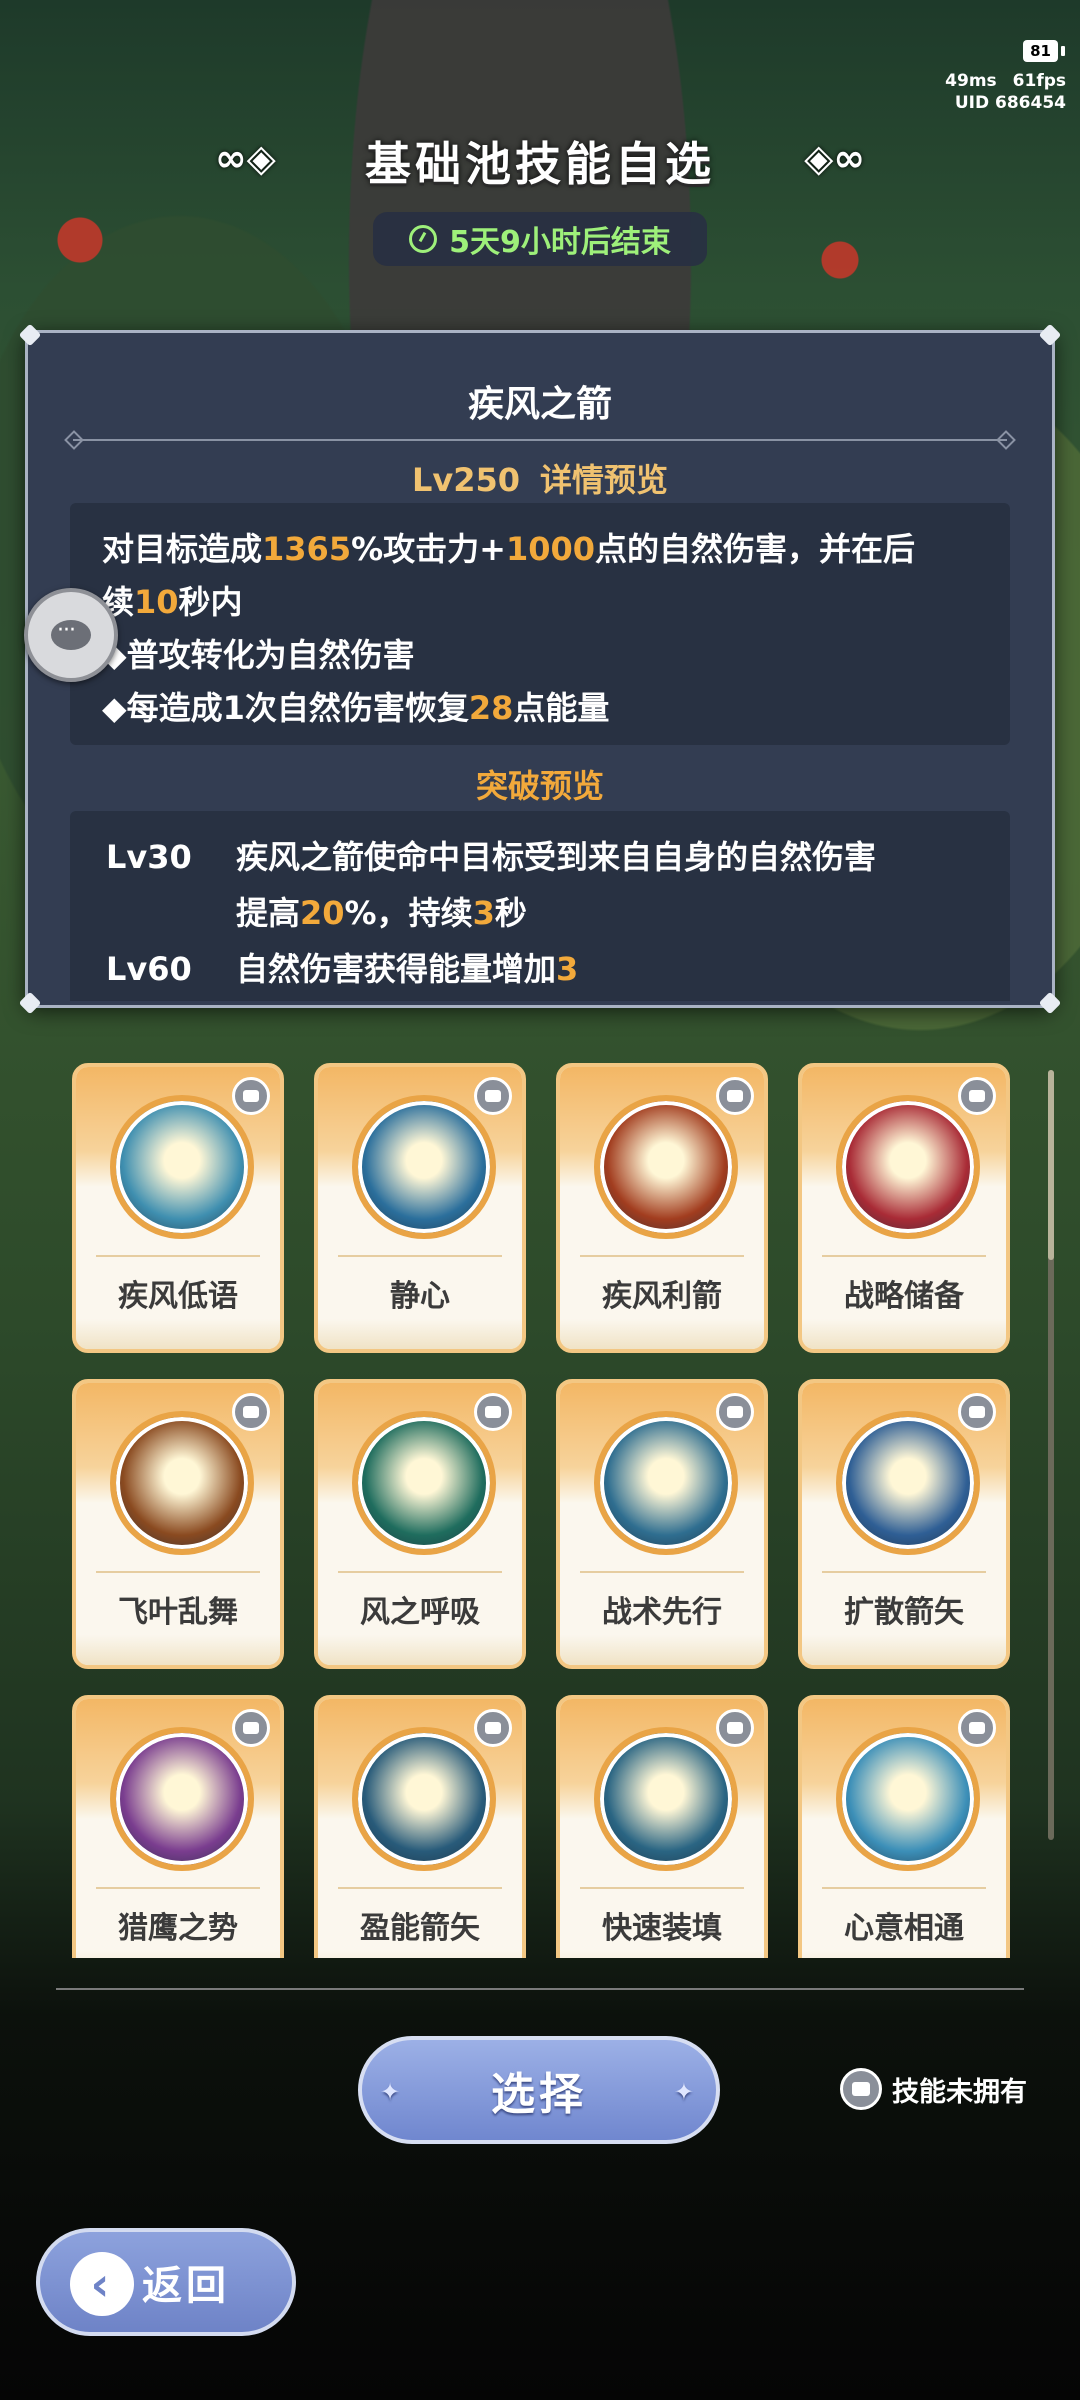 The width and height of the screenshot is (1080, 2400). I want to click on select-button: ✦ 选择 ✦, so click(539, 2090).